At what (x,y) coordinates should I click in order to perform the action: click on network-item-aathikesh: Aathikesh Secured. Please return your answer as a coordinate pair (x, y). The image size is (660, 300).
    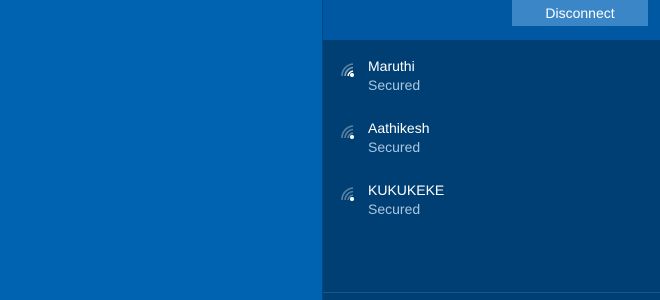
    Looking at the image, I should click on (491, 139).